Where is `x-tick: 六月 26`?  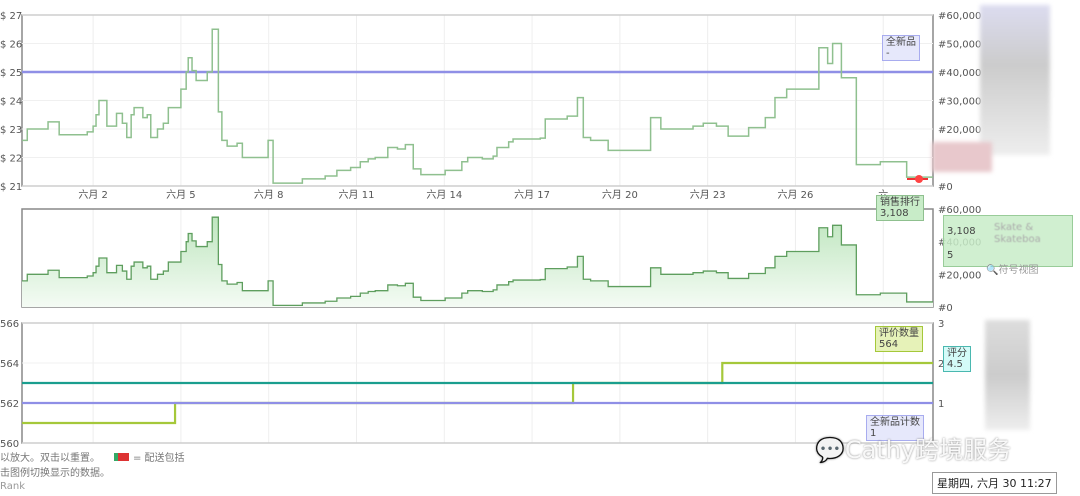
x-tick: 六月 26 is located at coordinates (796, 195).